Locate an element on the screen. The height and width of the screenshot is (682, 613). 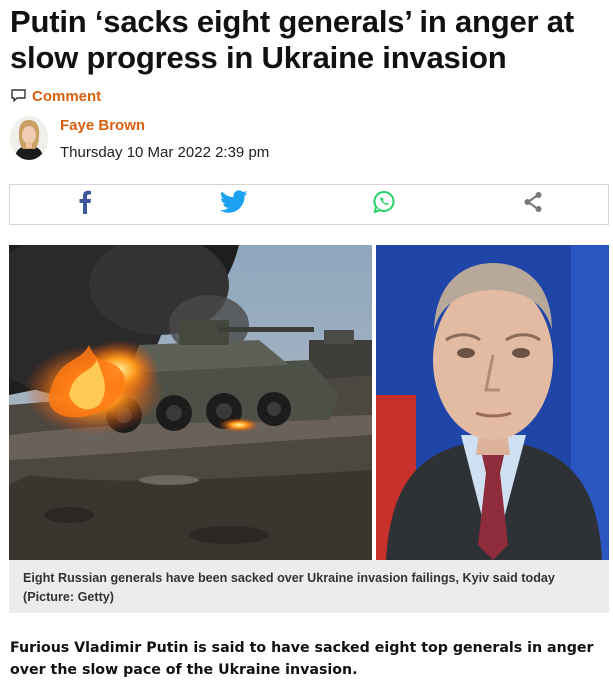
share-facebook-button is located at coordinates (85, 204).